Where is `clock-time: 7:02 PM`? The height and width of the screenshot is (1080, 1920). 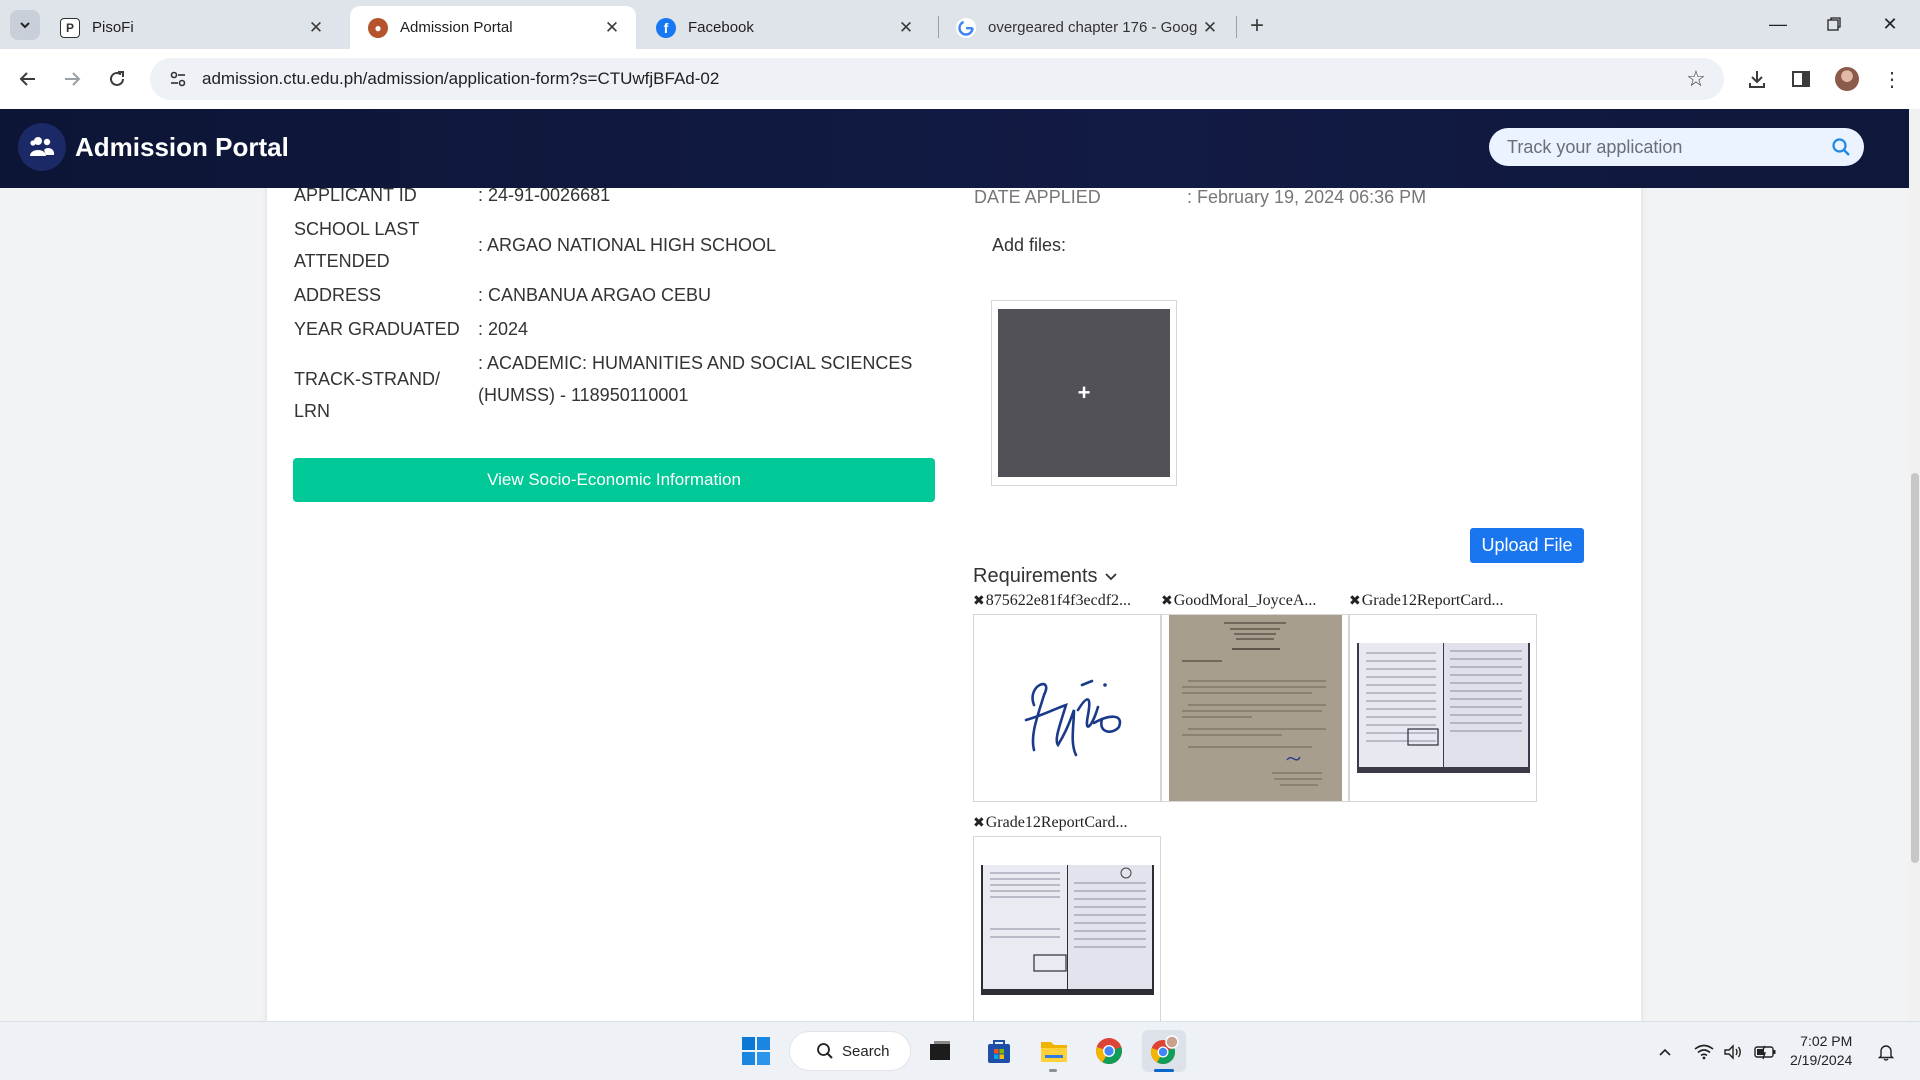
clock-time: 7:02 PM is located at coordinates (1826, 1041).